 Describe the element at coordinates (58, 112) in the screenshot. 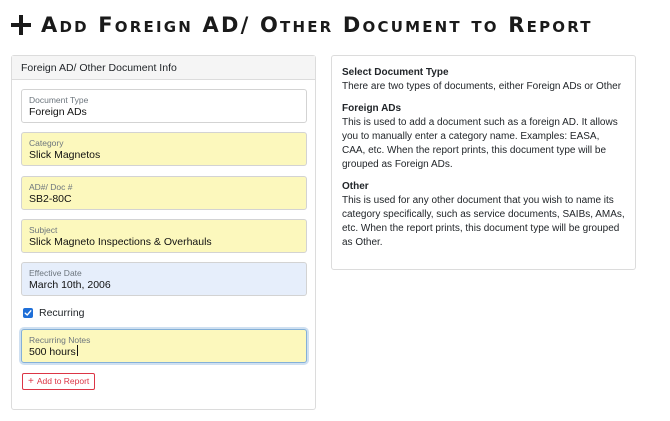

I see `document-type-value: Foreign ADs` at that location.